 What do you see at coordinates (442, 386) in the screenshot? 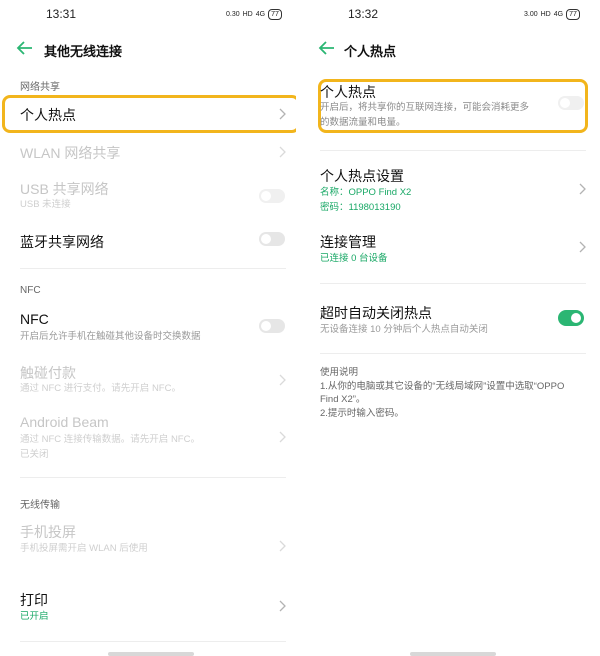
I see `usage-line-1: 1.从你的电脑或其它设备的“无线局域网”设置中选取“OPPO` at bounding box center [442, 386].